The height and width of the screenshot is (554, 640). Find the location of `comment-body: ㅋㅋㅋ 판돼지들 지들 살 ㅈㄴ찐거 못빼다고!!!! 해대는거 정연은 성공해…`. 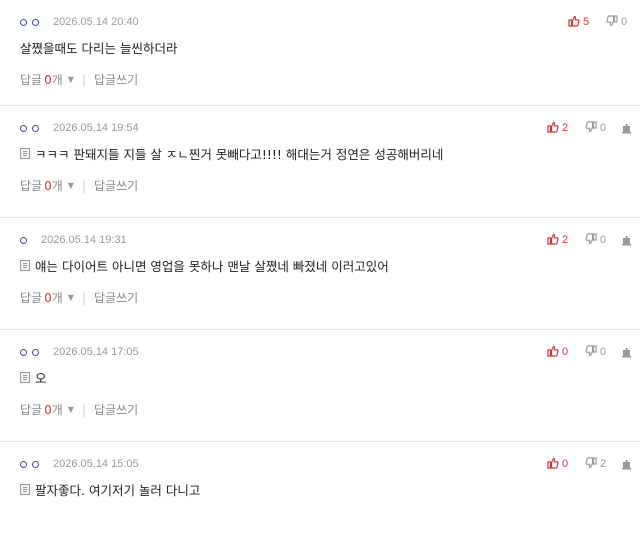

comment-body: ㅋㅋㅋ 판돼지들 지들 살 ㅈㄴ찐거 못빼다고!!!! 해대는거 정연은 성공해… is located at coordinates (231, 153).